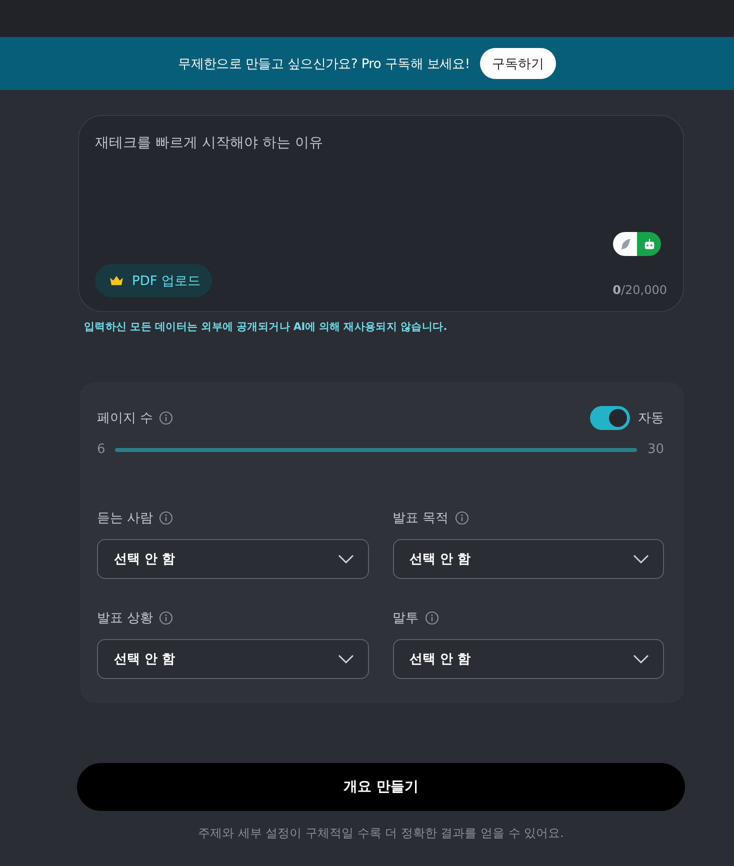 The height and width of the screenshot is (866, 734). I want to click on pdf-upload-button: PDF 업로드, so click(153, 280).